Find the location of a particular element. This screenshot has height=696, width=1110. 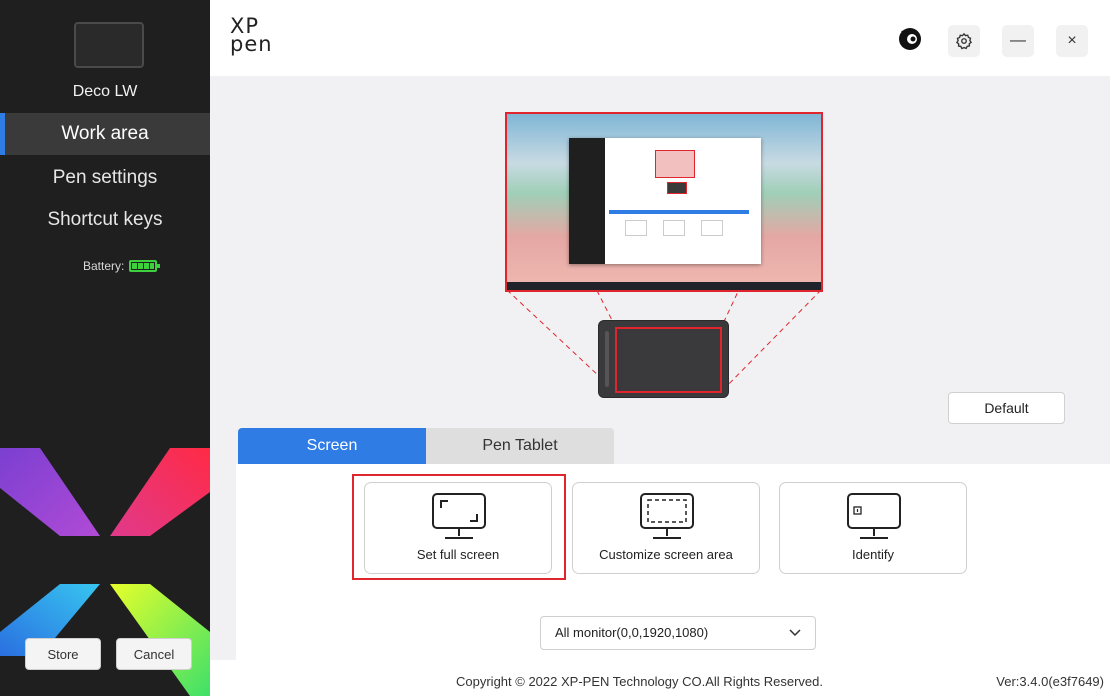

custom-area-monitor-icon is located at coordinates (667, 516).